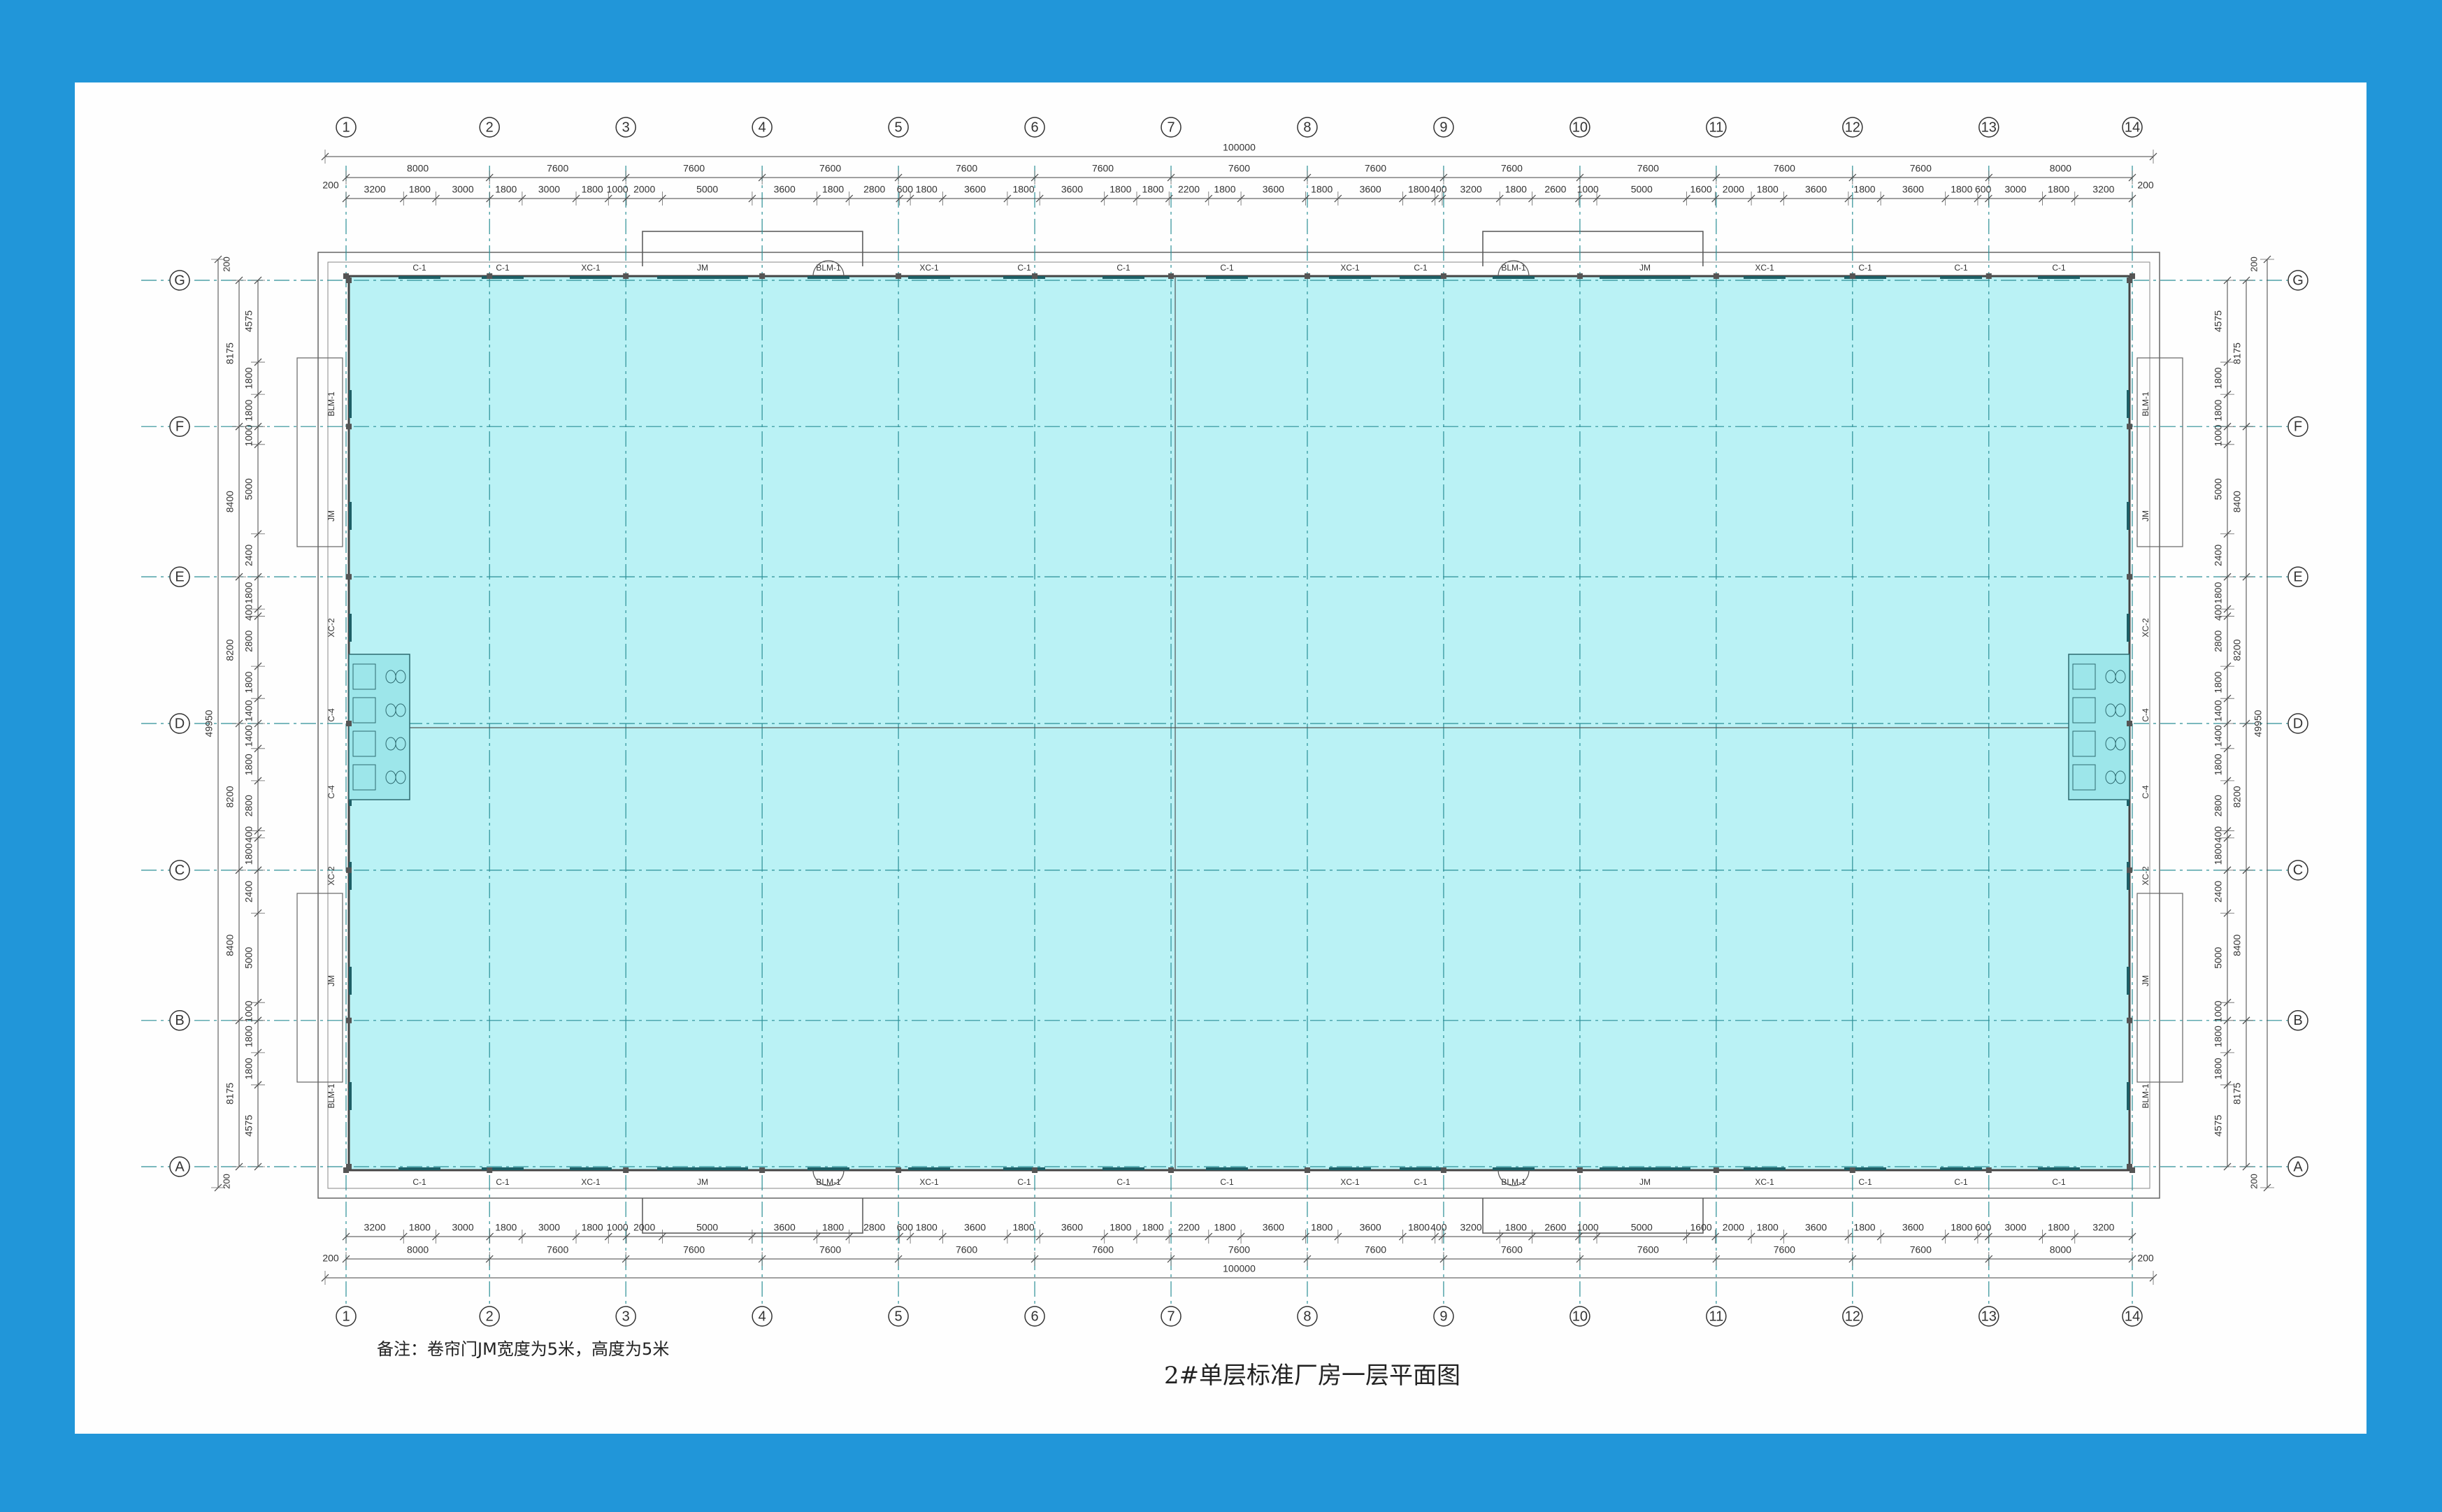  I want to click on dim-bottom-detail-label-19: 2200, so click(1189, 1228).